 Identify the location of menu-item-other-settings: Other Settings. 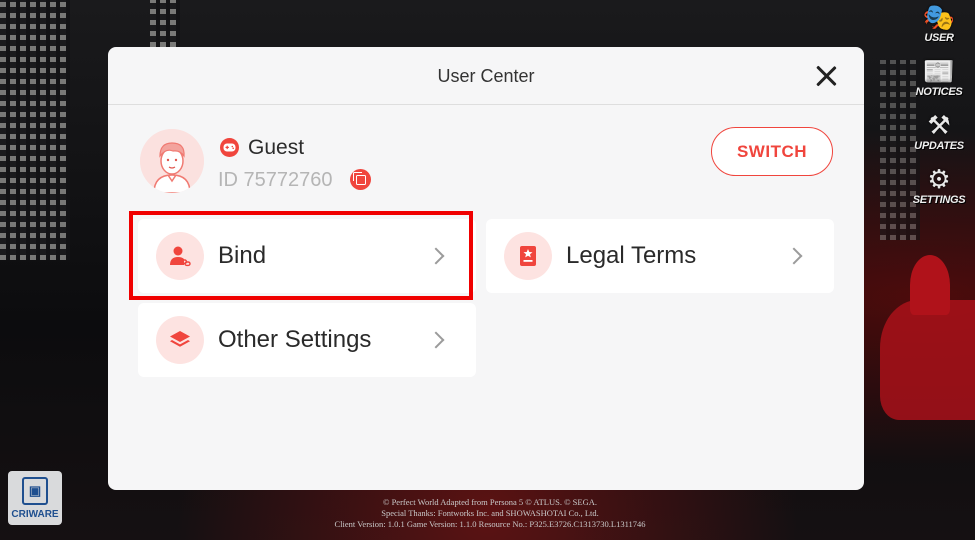
(307, 340).